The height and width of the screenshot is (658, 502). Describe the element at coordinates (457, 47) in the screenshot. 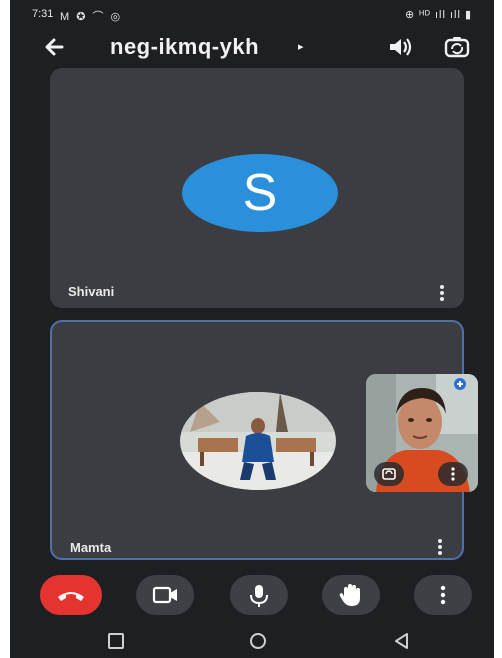

I see `switch-camera-icon` at that location.